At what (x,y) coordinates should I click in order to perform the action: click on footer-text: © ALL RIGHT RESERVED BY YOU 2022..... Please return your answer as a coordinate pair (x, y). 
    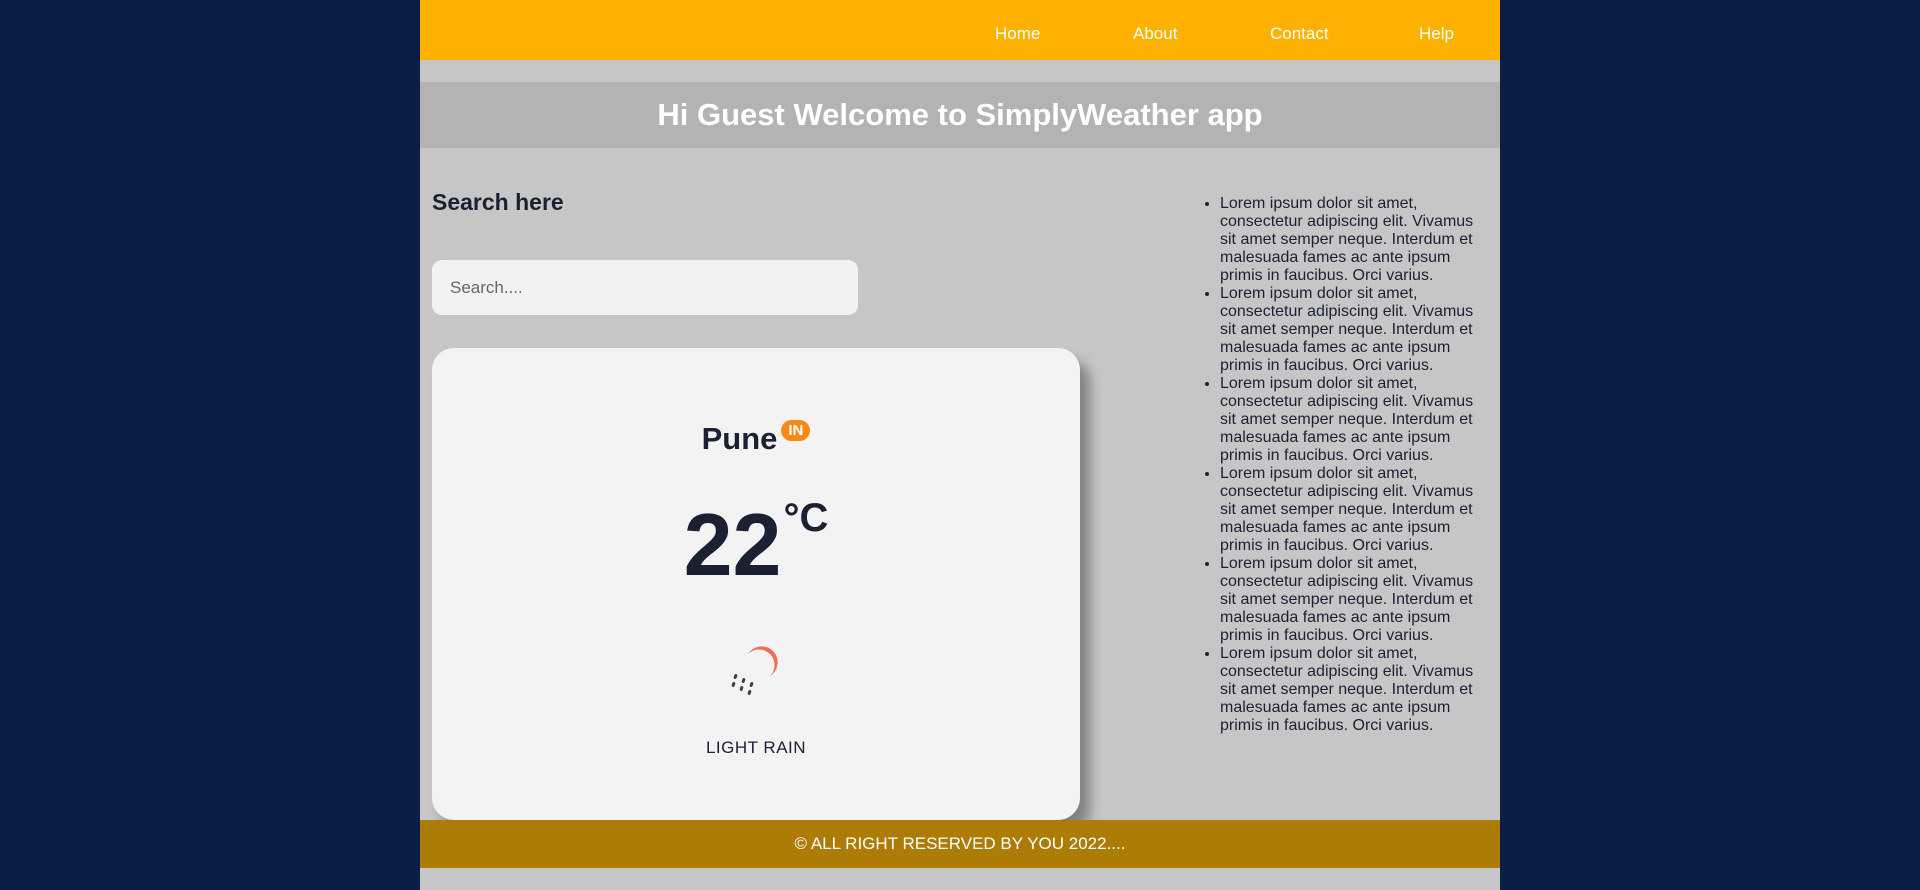
    Looking at the image, I should click on (960, 843).